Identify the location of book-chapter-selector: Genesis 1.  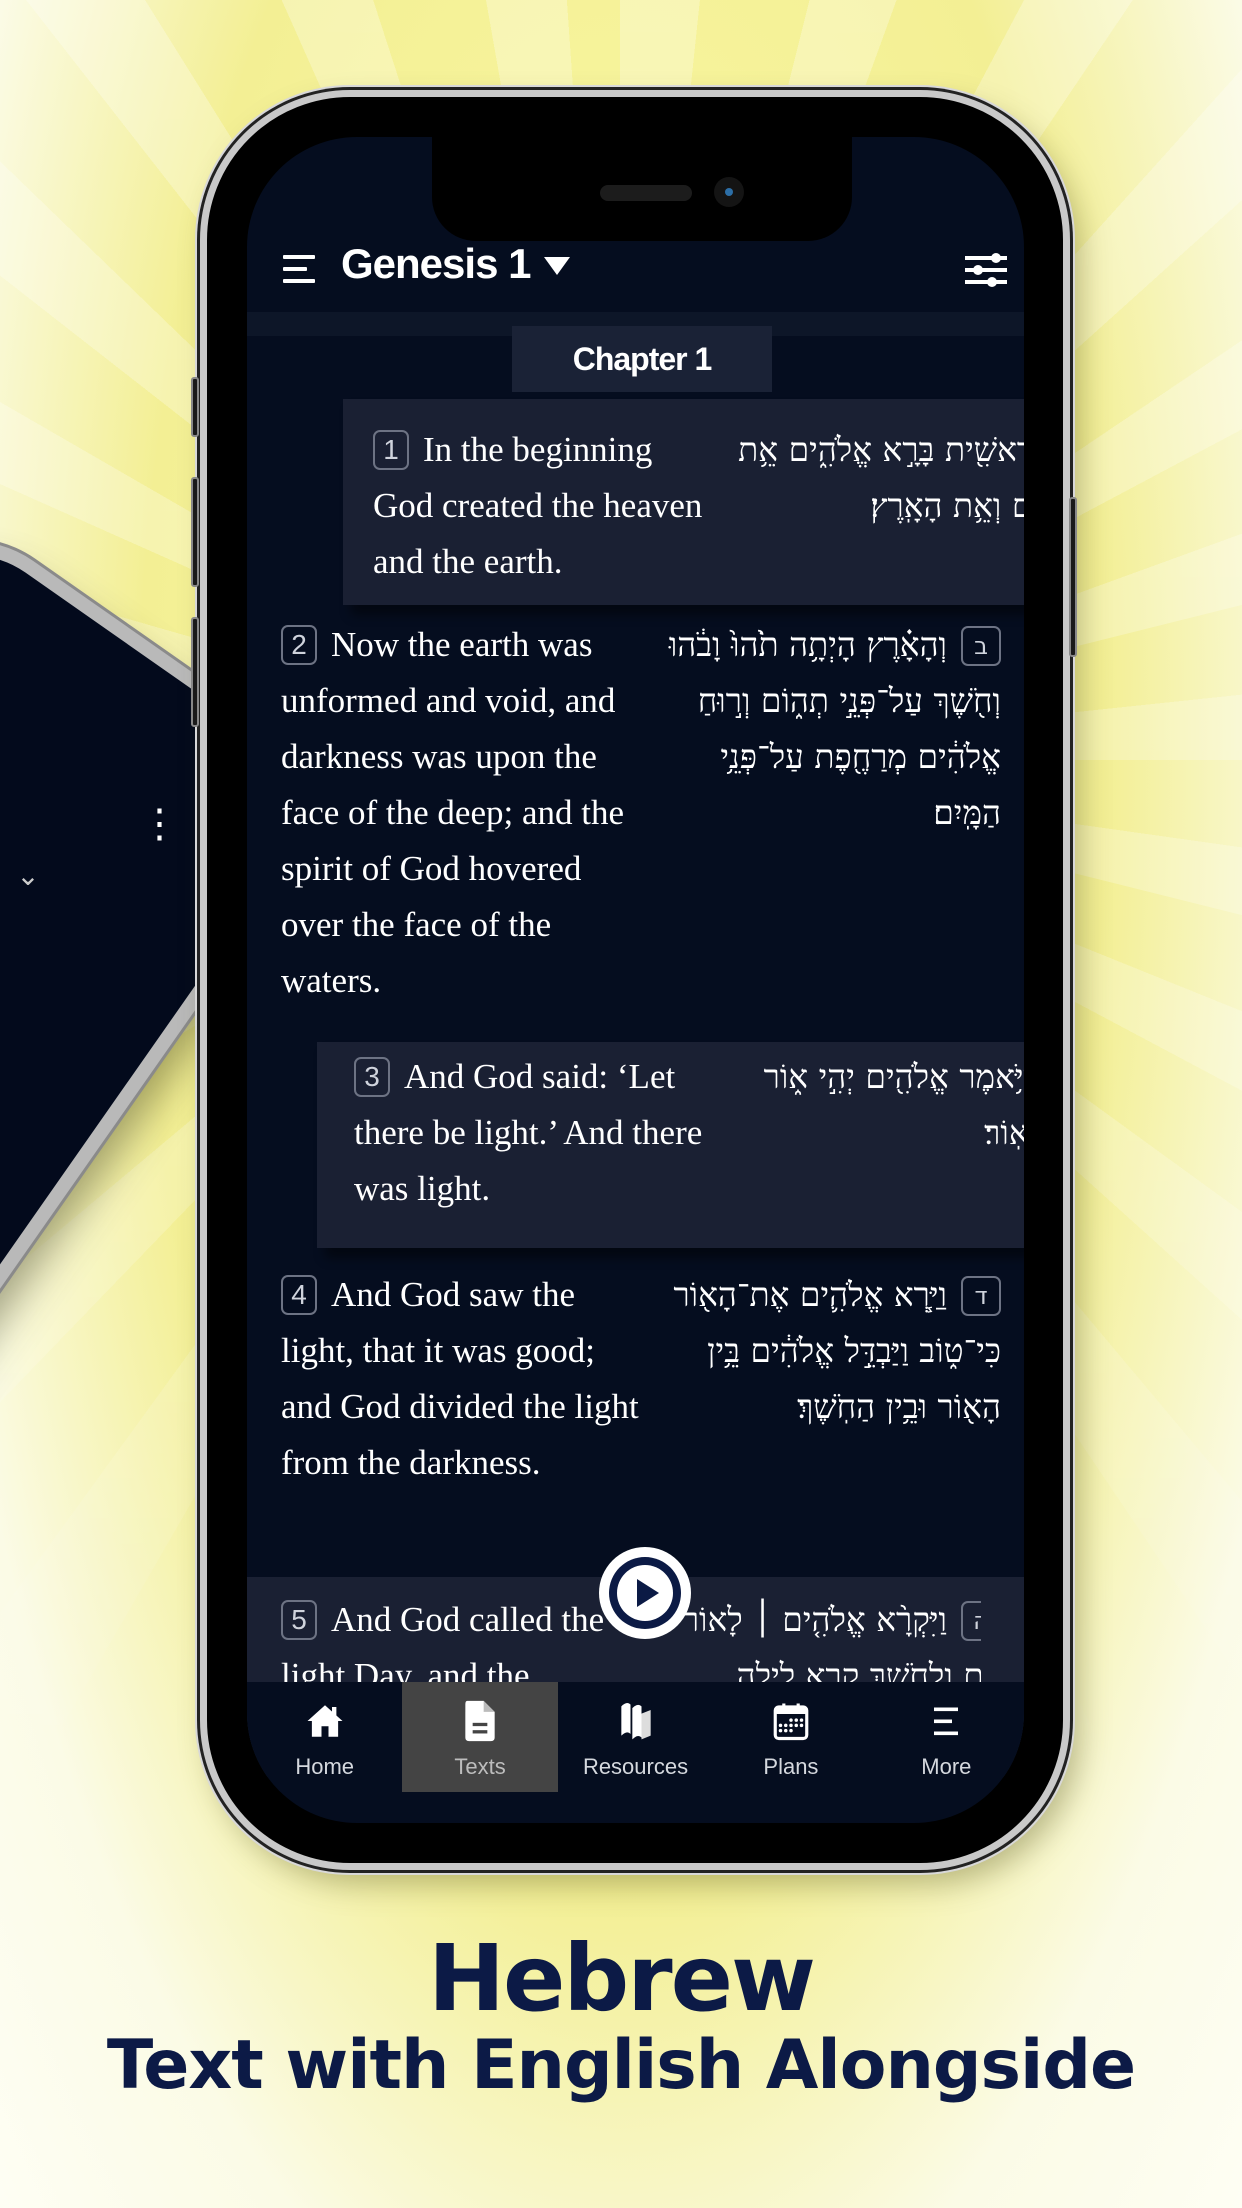
(456, 264).